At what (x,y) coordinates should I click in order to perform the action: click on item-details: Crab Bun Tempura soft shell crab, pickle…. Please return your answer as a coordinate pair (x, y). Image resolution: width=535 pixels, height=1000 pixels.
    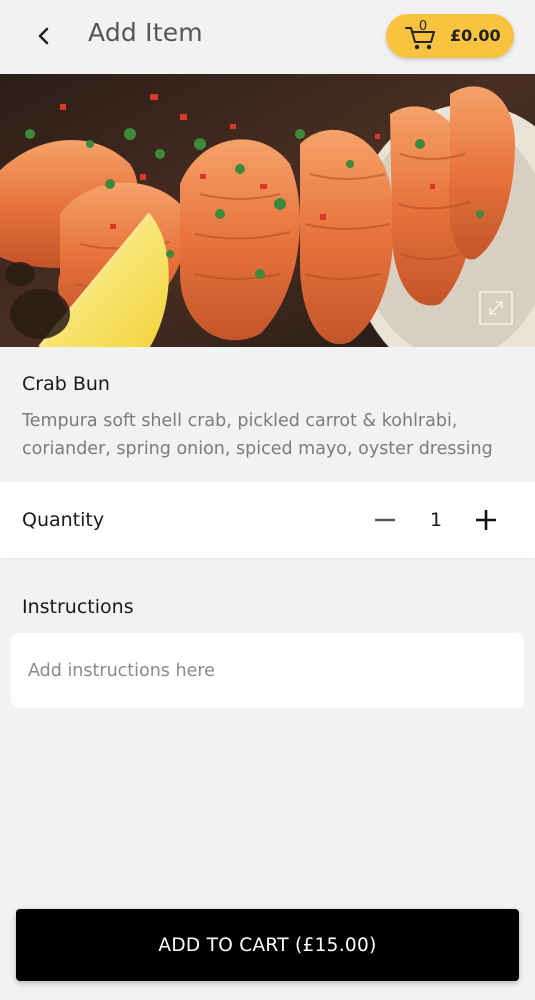
    Looking at the image, I should click on (267, 414).